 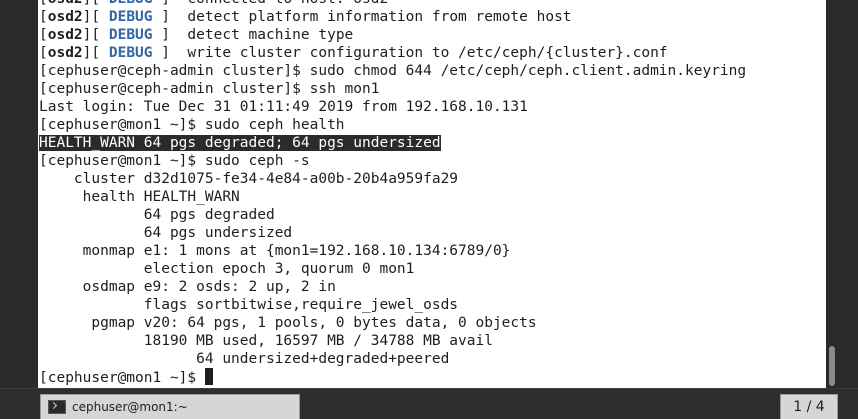 What do you see at coordinates (392, 287) in the screenshot?
I see `terminal-line: osdmap e9: 2 osds: 2 up, 2 in` at bounding box center [392, 287].